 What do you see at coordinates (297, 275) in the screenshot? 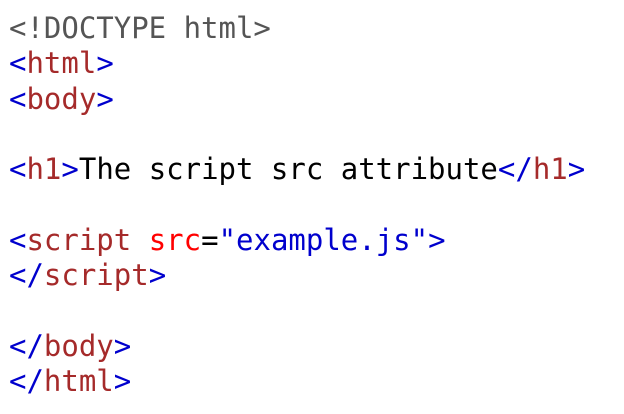
I see `code-line-script-close: </script>` at bounding box center [297, 275].